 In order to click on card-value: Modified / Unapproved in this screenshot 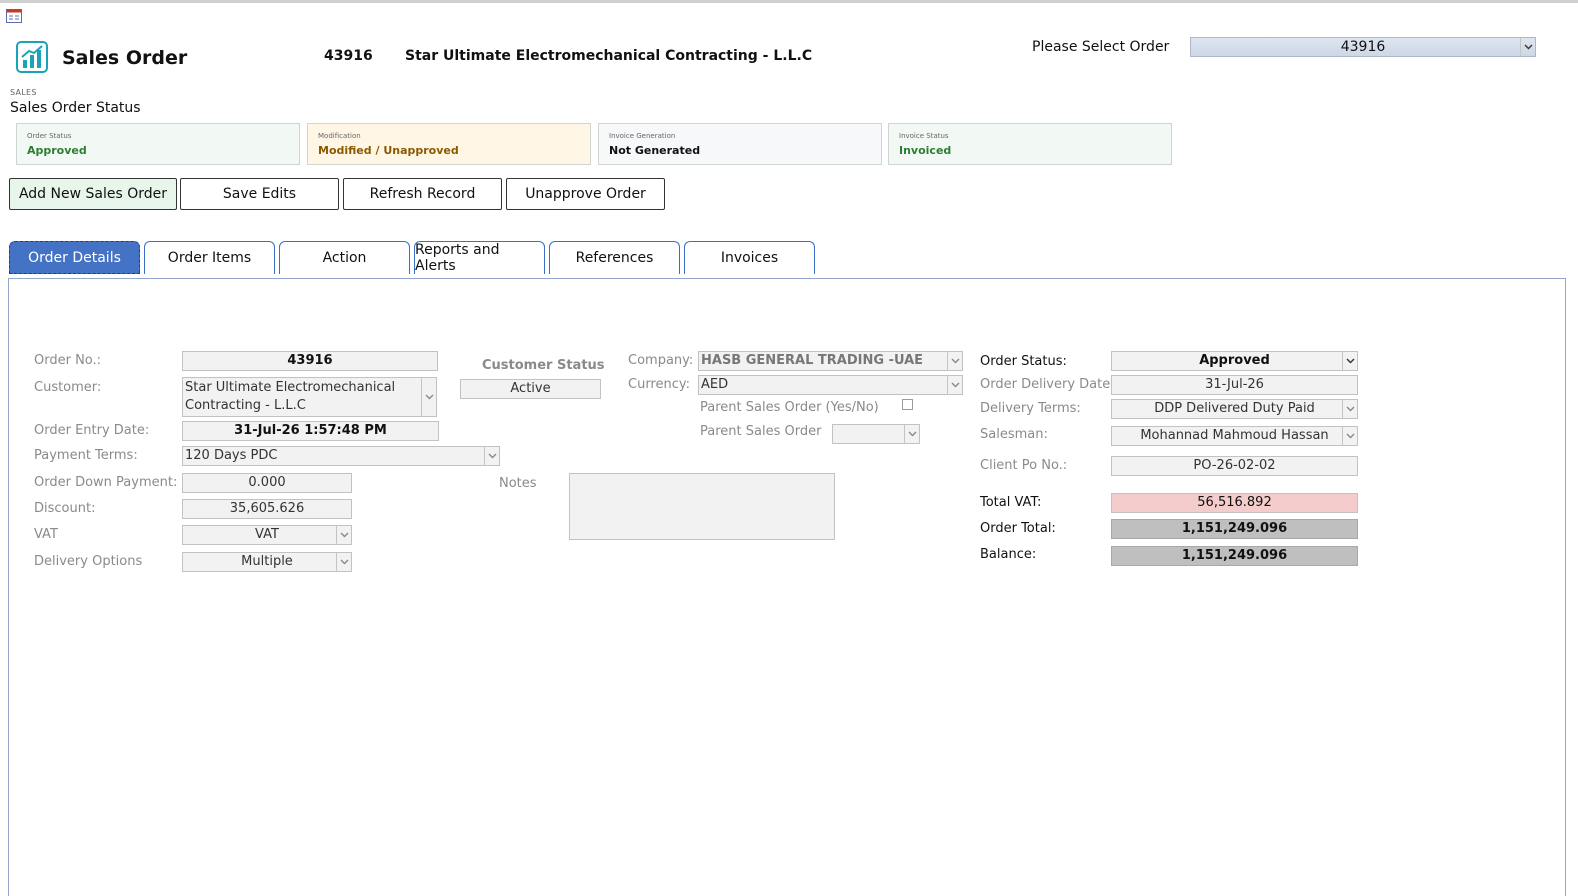, I will do `click(388, 150)`.